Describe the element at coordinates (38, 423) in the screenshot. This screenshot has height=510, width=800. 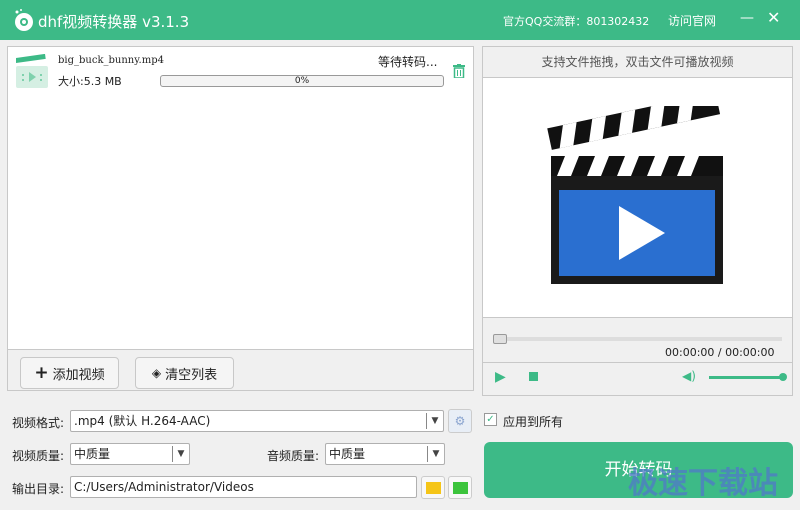
I see `format-label: 视频格式:` at that location.